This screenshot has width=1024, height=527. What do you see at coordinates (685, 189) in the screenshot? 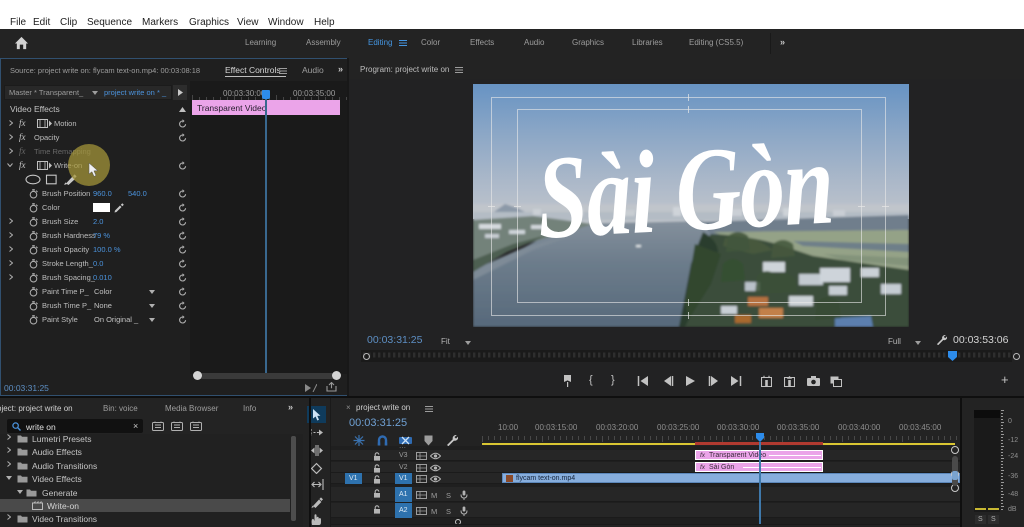
I see `svg-text: Sài Gòn` at bounding box center [685, 189].